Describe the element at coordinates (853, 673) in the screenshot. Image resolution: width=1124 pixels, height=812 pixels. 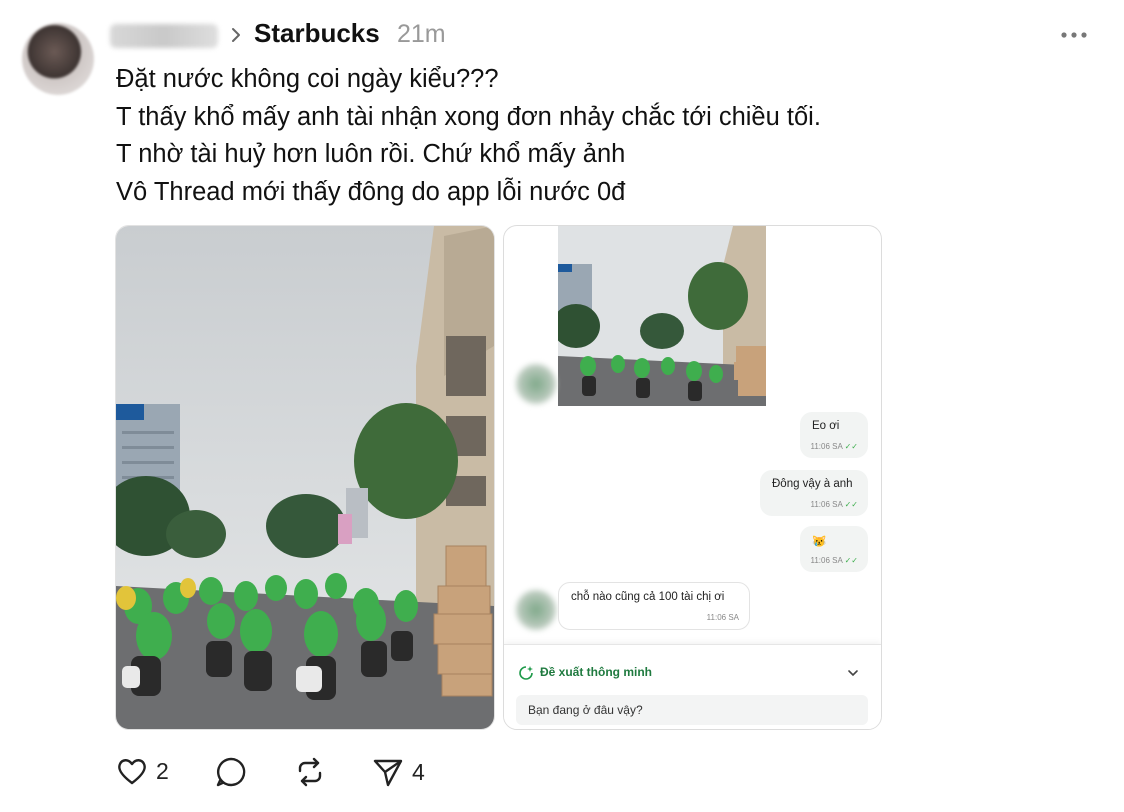
I see `chevron-down-icon` at that location.